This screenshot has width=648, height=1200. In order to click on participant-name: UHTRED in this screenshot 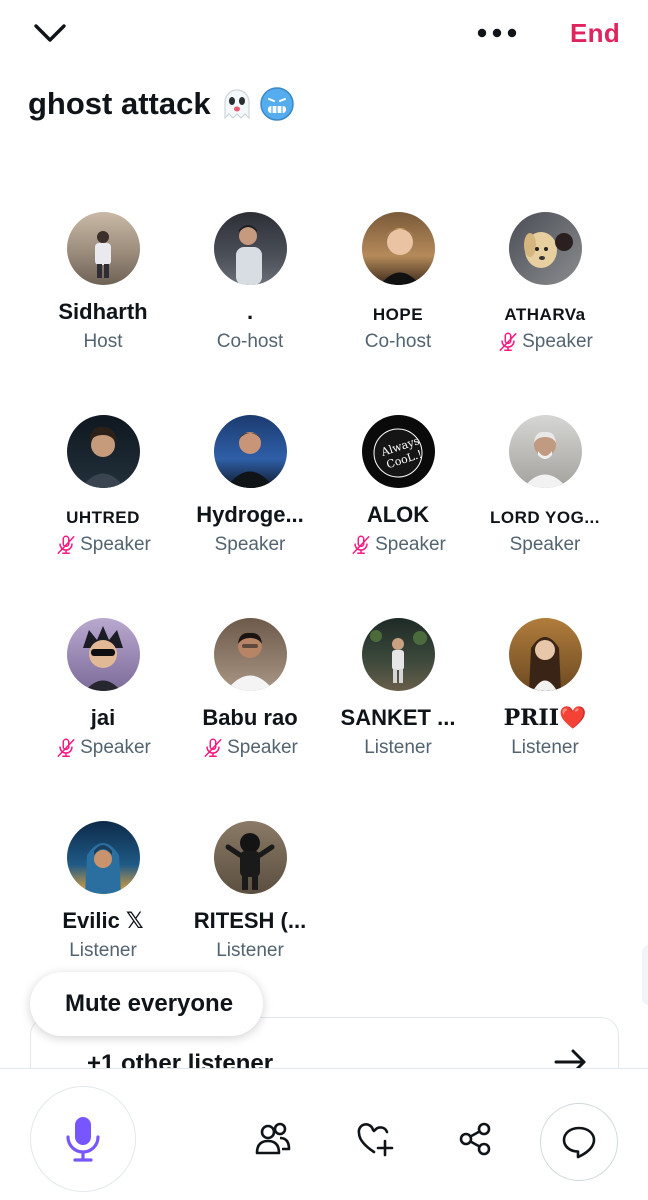, I will do `click(103, 517)`.